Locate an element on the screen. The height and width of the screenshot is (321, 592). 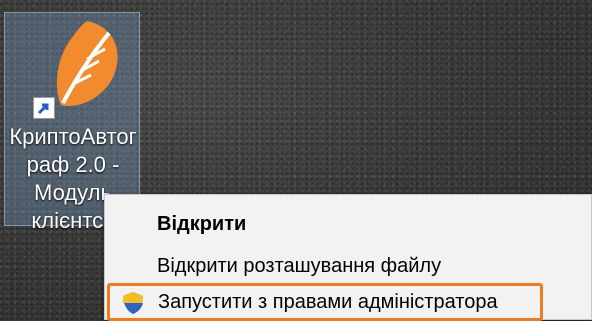
menu-item-open-file-location: Відкрити розташування файлу is located at coordinates (348, 266).